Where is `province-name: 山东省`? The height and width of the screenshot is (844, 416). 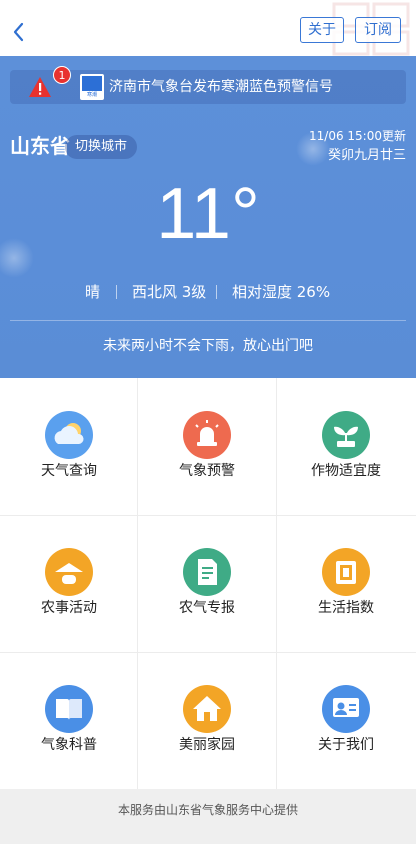 province-name: 山东省 is located at coordinates (40, 146).